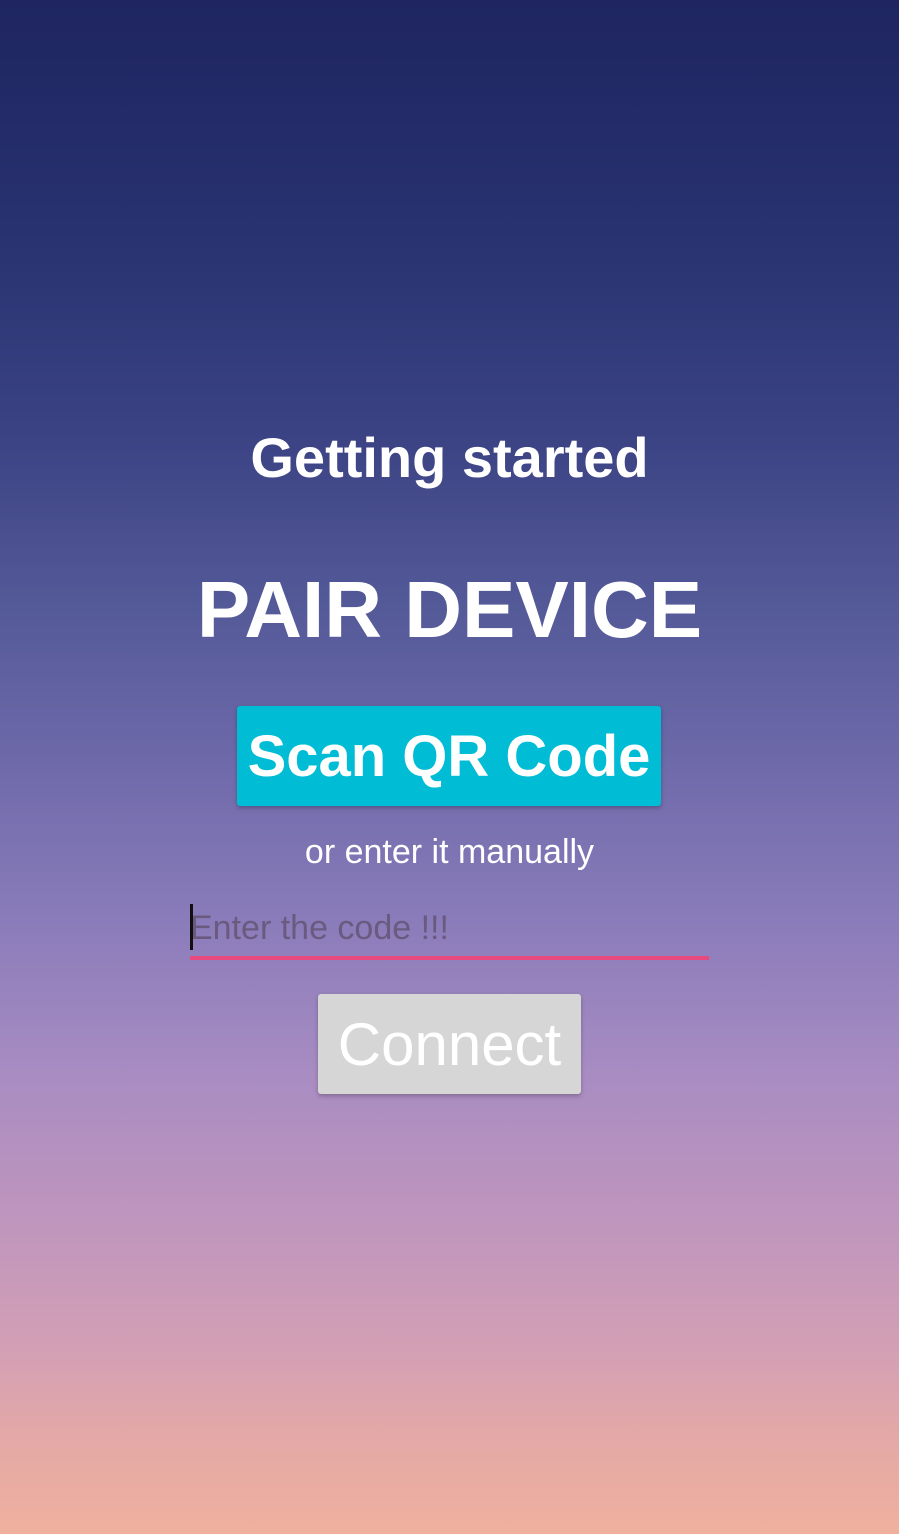  I want to click on scan-qr-code-button: Scan QR Code, so click(449, 756).